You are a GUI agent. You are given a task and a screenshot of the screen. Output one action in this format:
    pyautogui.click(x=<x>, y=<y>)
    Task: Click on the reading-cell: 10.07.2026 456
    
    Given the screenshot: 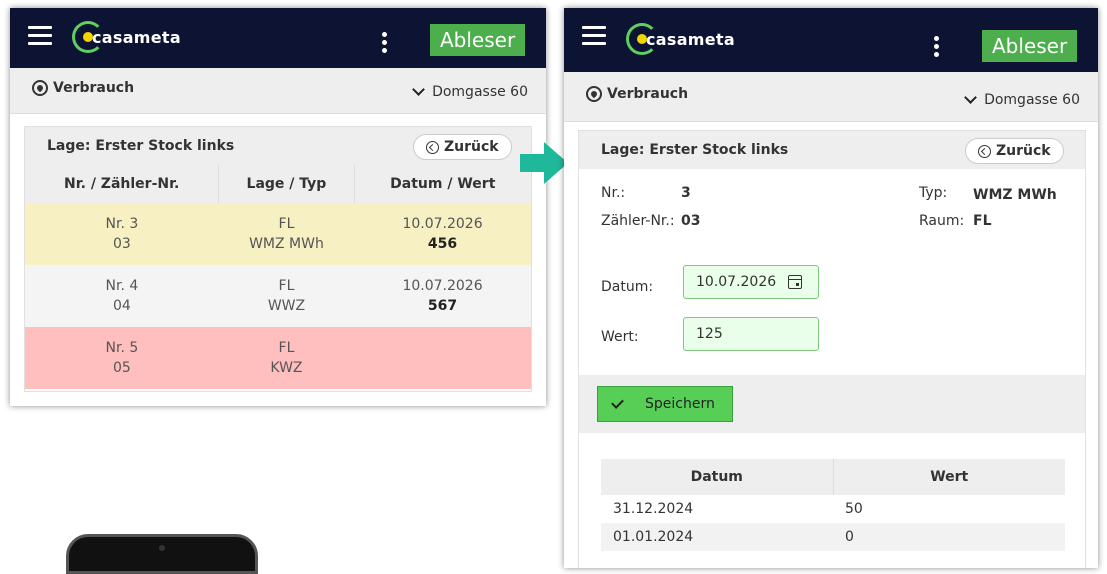 What is the action you would take?
    pyautogui.click(x=442, y=234)
    